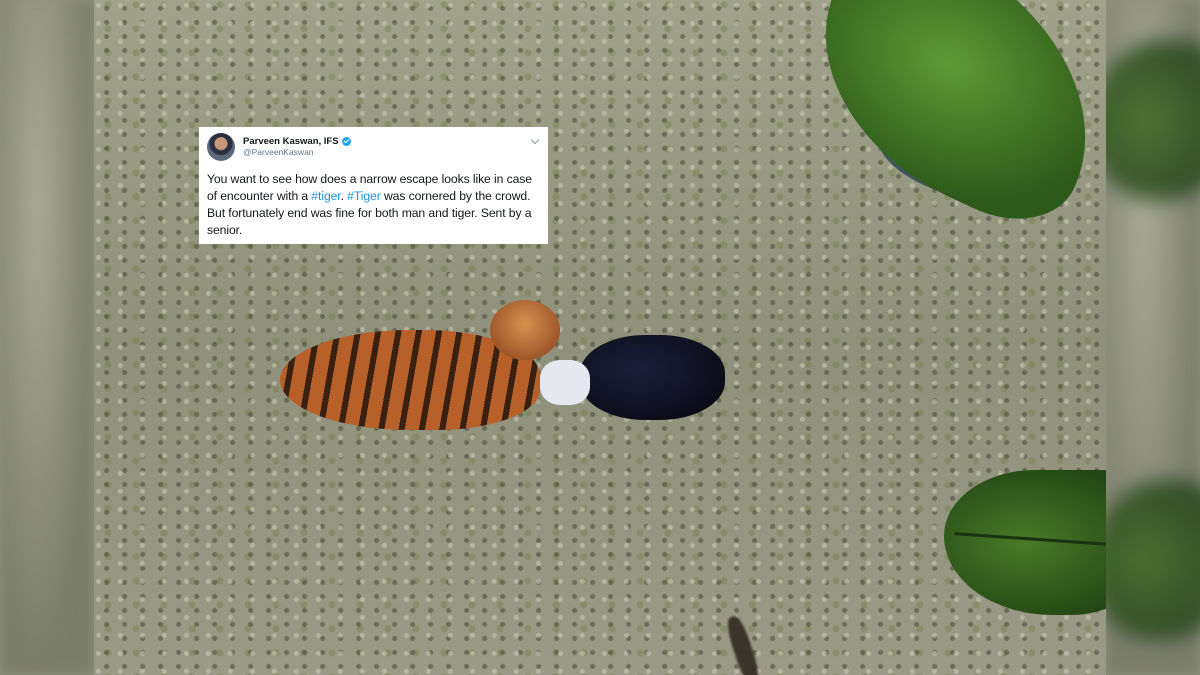 The image size is (1200, 675). Describe the element at coordinates (535, 140) in the screenshot. I see `chevron-down-icon` at that location.